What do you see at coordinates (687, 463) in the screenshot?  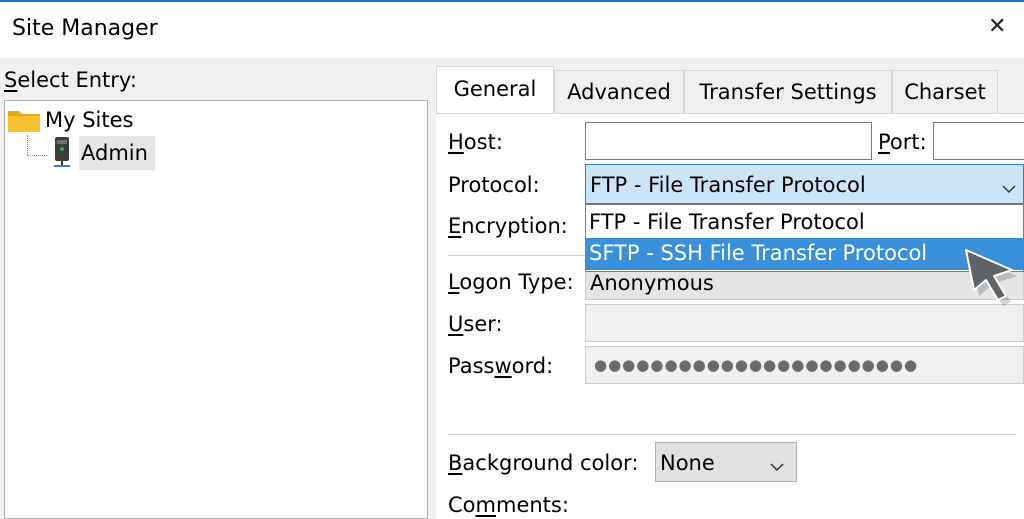 I see `background-color-value: None` at bounding box center [687, 463].